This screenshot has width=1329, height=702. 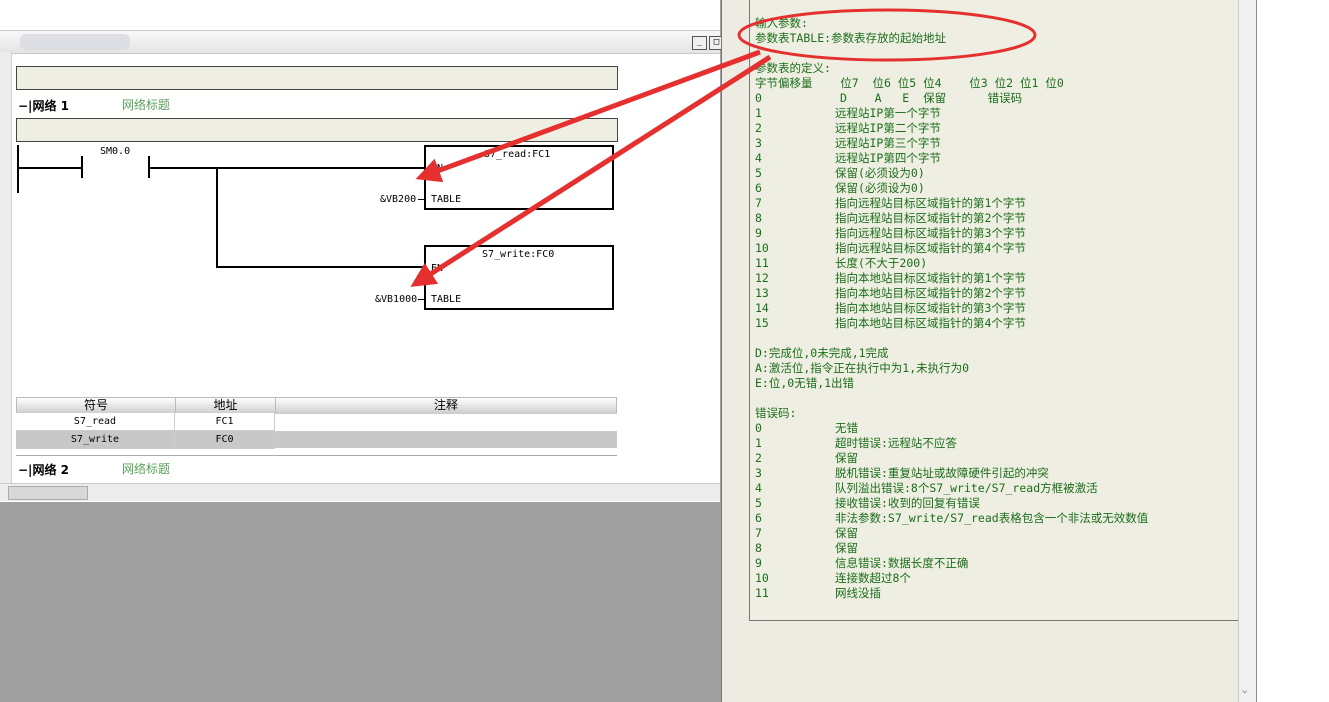 I want to click on table-def-row-offset: 0, so click(x=758, y=98).